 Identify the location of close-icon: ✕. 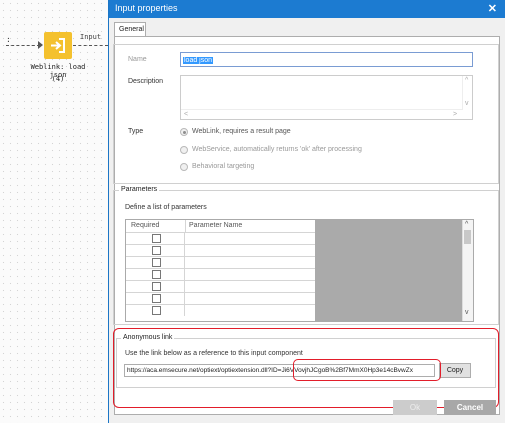
(492, 8).